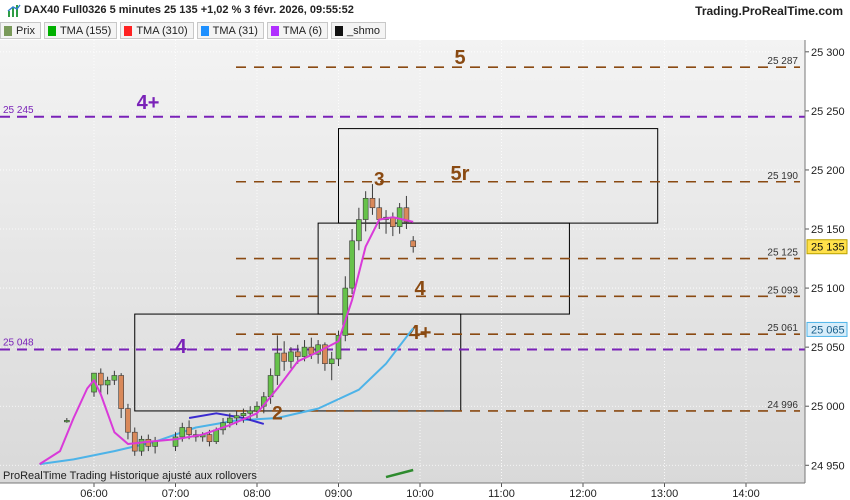  What do you see at coordinates (746, 494) in the screenshot?
I see `x-tick-label: 14:00` at bounding box center [746, 494].